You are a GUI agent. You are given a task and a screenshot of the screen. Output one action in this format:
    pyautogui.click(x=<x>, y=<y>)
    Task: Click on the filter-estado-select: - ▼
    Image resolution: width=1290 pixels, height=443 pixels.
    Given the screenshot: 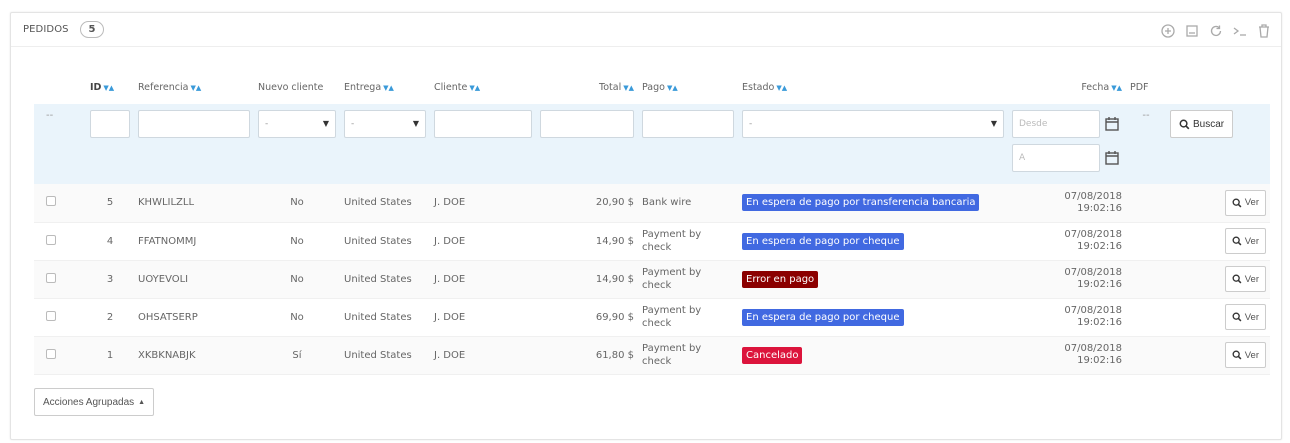 What is the action you would take?
    pyautogui.click(x=873, y=124)
    